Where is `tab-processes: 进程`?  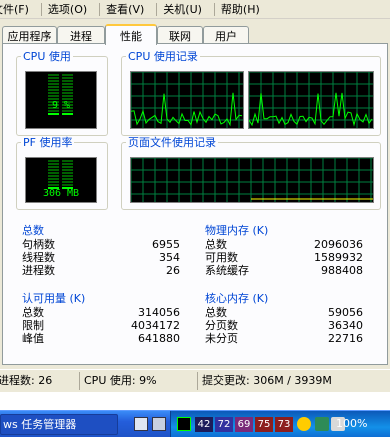
tab-processes: 进程 is located at coordinates (81, 35).